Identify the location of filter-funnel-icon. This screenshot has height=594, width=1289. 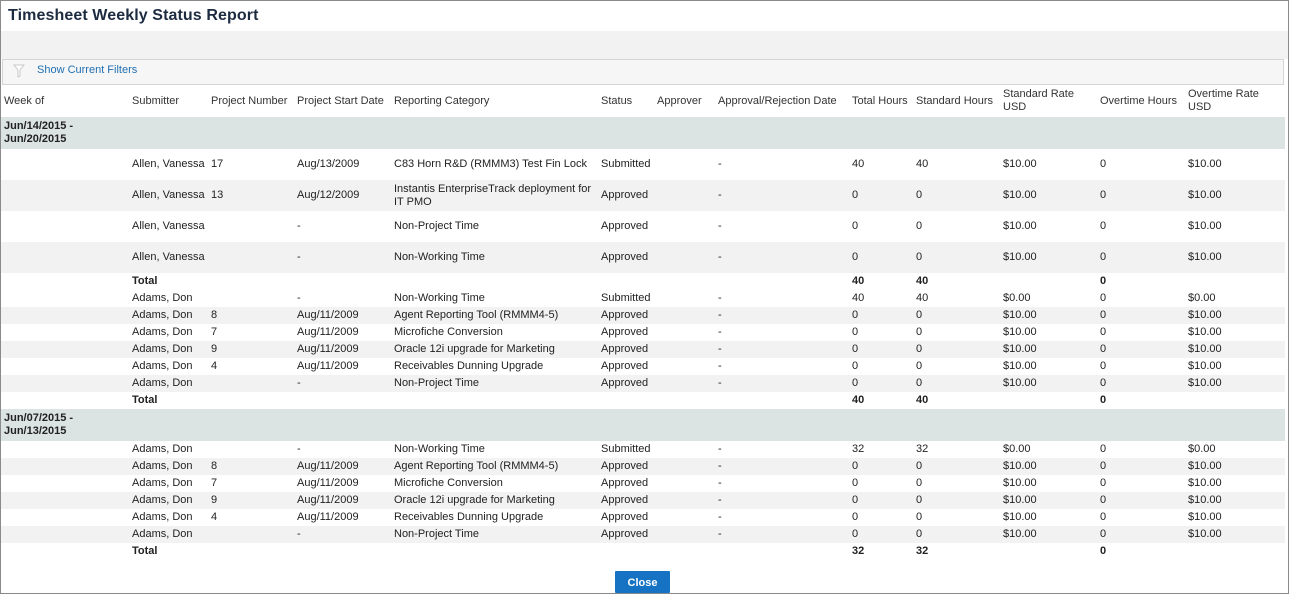
(19, 71).